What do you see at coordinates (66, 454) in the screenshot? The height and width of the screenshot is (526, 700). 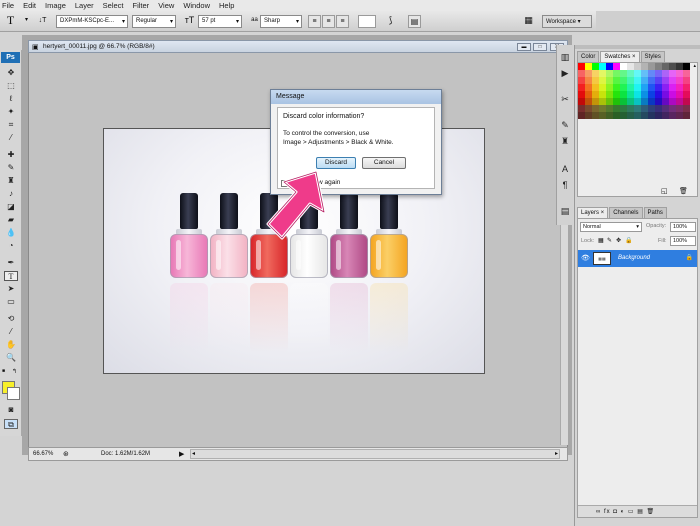 I see `status-info-icon: ⊛` at bounding box center [66, 454].